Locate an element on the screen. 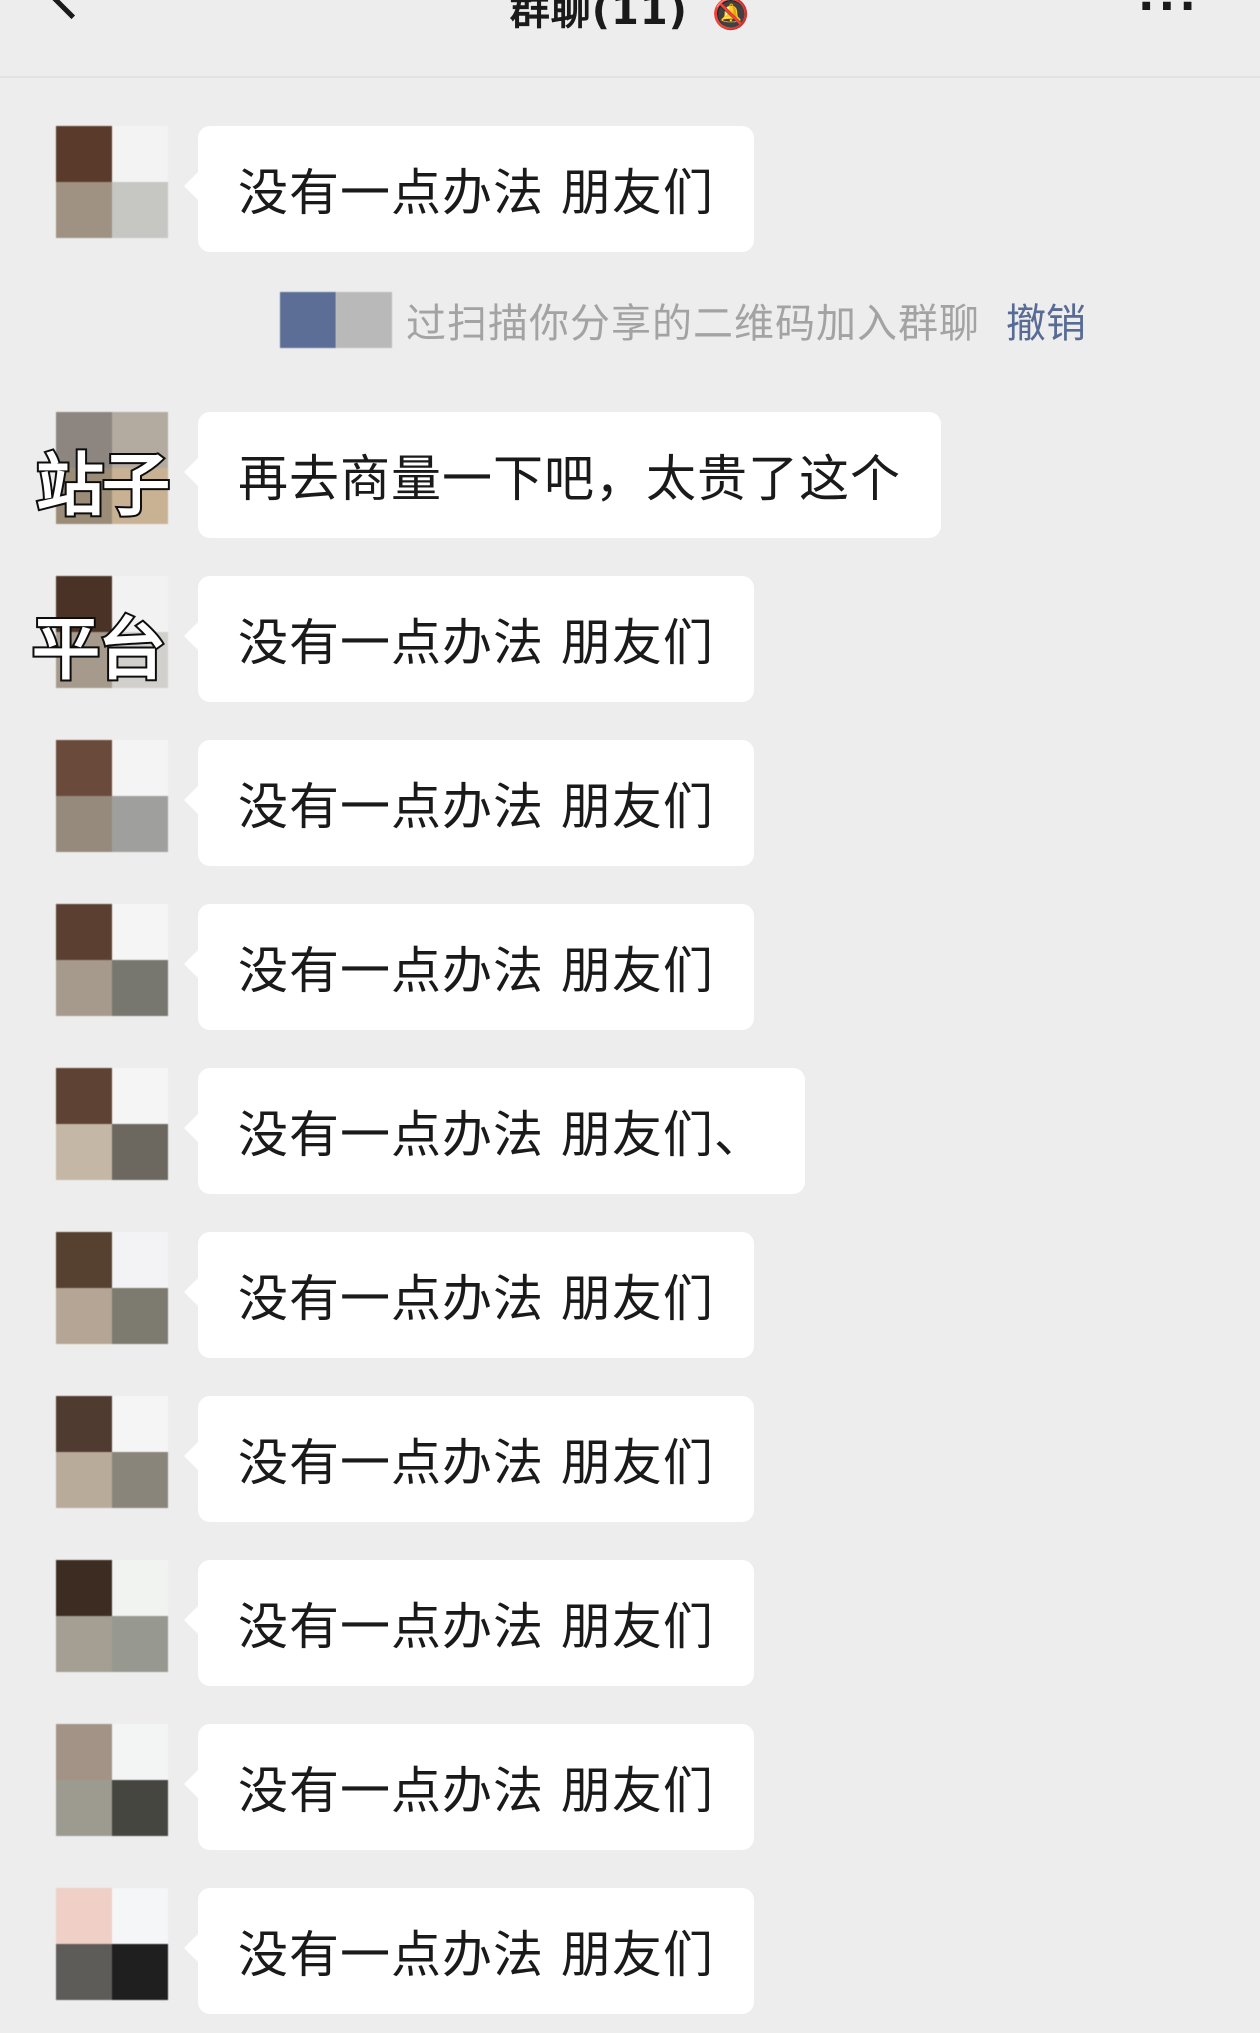 This screenshot has height=2033, width=1260. message-row: 没有一点办法 朋友们、 is located at coordinates (630, 1132).